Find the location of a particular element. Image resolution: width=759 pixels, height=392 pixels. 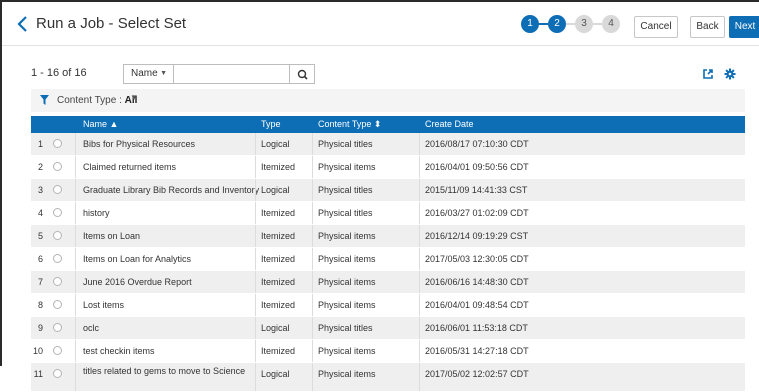

step-4-indicator: 4 is located at coordinates (611, 24).